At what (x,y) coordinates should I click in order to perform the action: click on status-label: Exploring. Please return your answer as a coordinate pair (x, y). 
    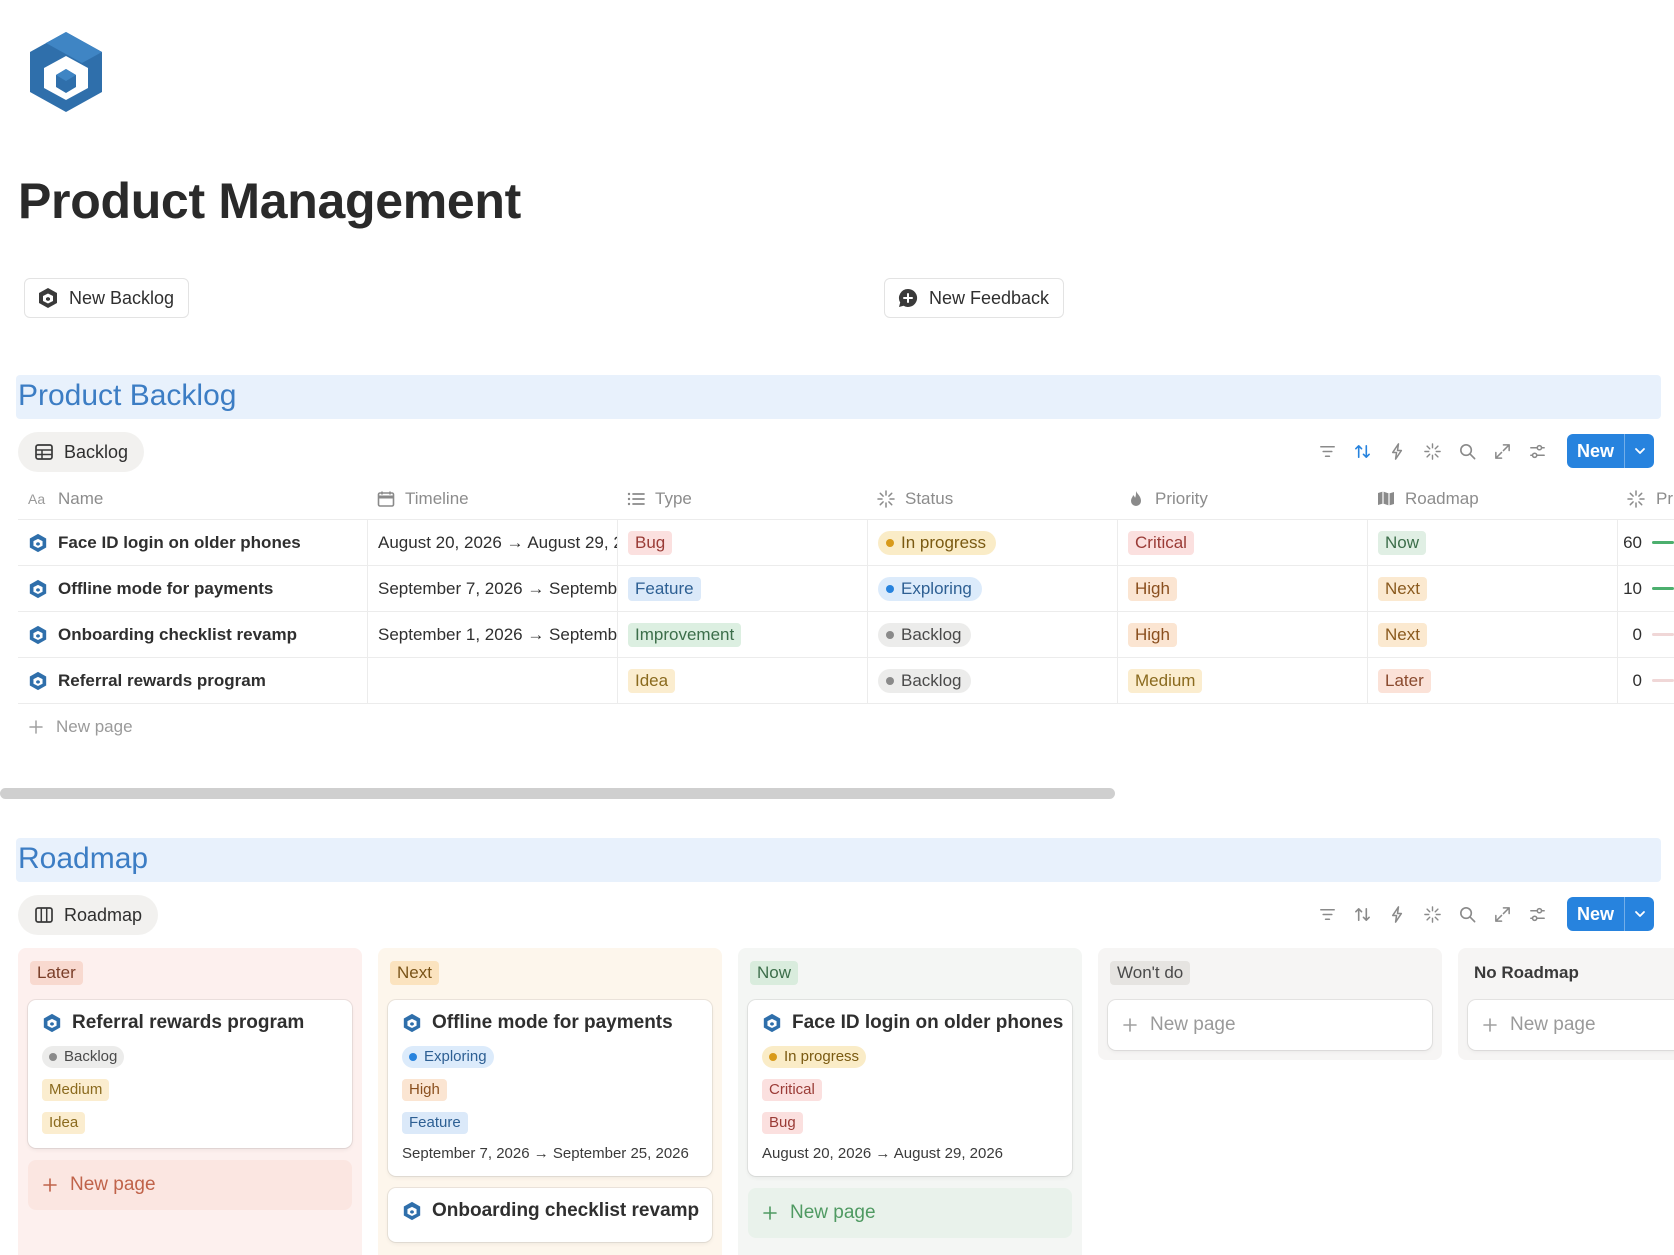
    Looking at the image, I should click on (455, 1056).